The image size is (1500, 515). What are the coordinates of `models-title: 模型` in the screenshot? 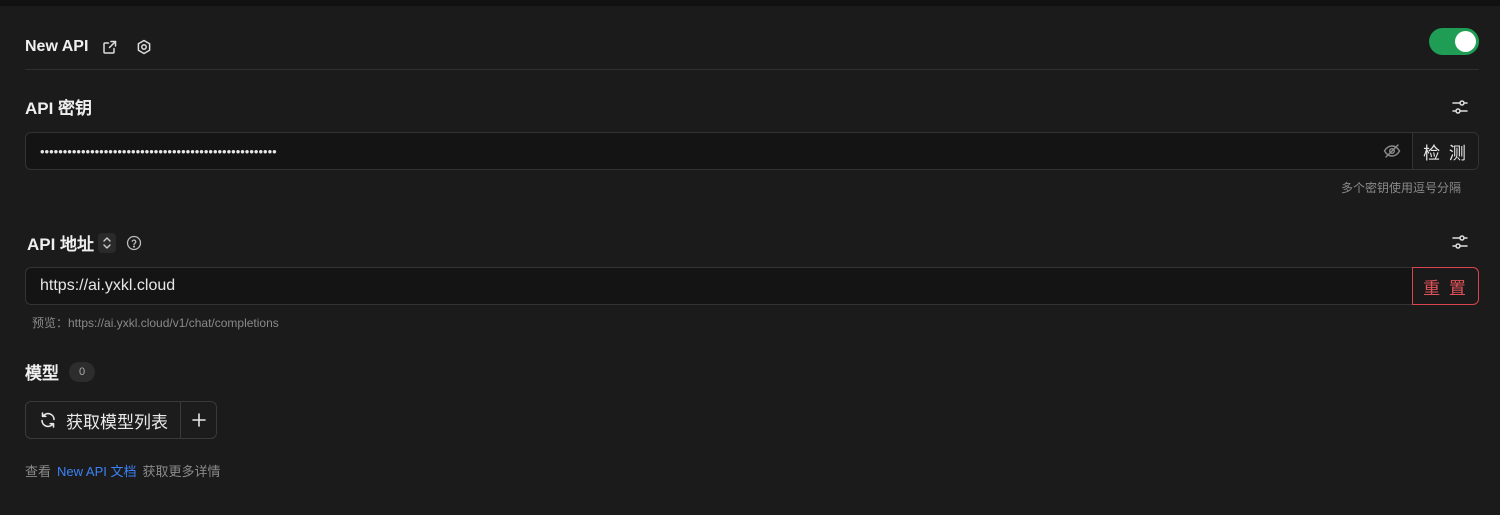 It's located at (42, 373).